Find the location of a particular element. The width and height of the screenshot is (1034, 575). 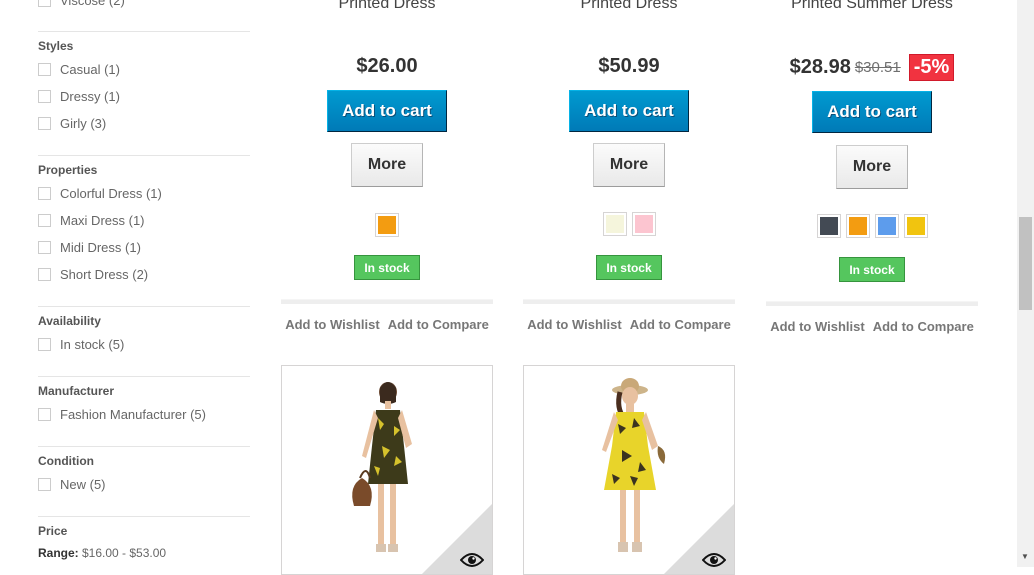

styles-title: Styles is located at coordinates (56, 46).